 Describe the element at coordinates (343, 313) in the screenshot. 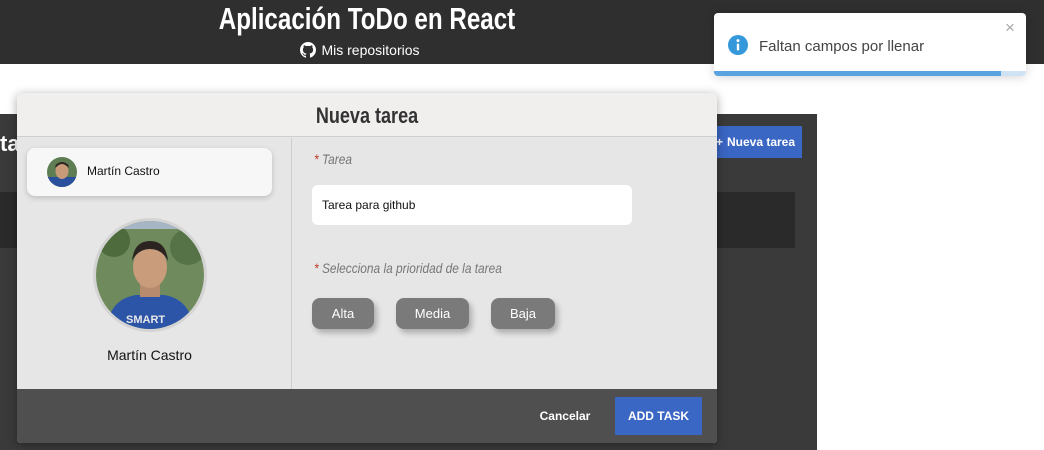

I see `priority-alta-button: Alta` at that location.